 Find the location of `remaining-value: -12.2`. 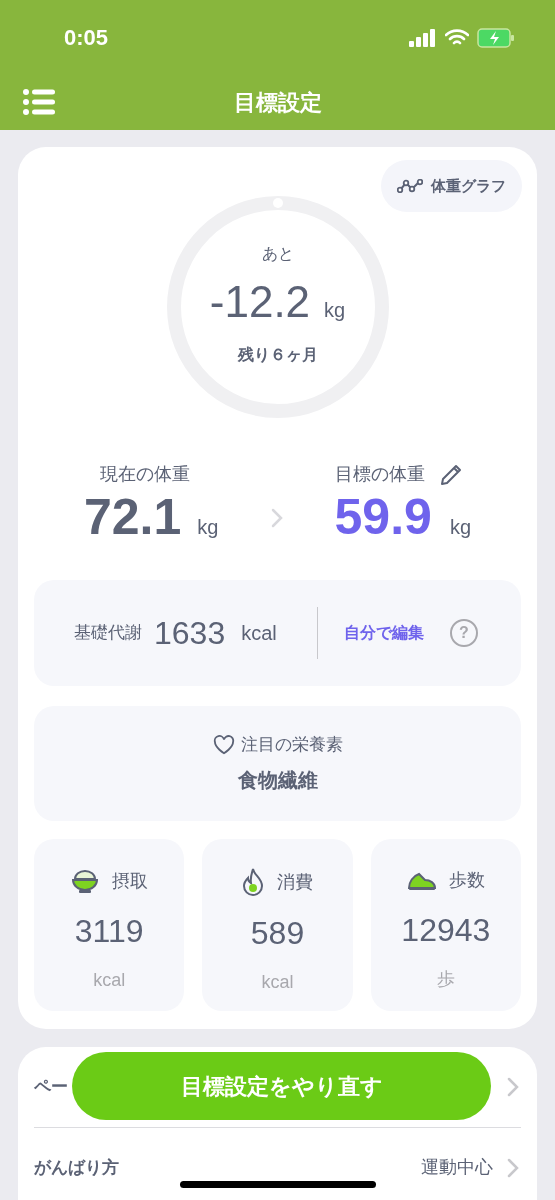

remaining-value: -12.2 is located at coordinates (260, 301).